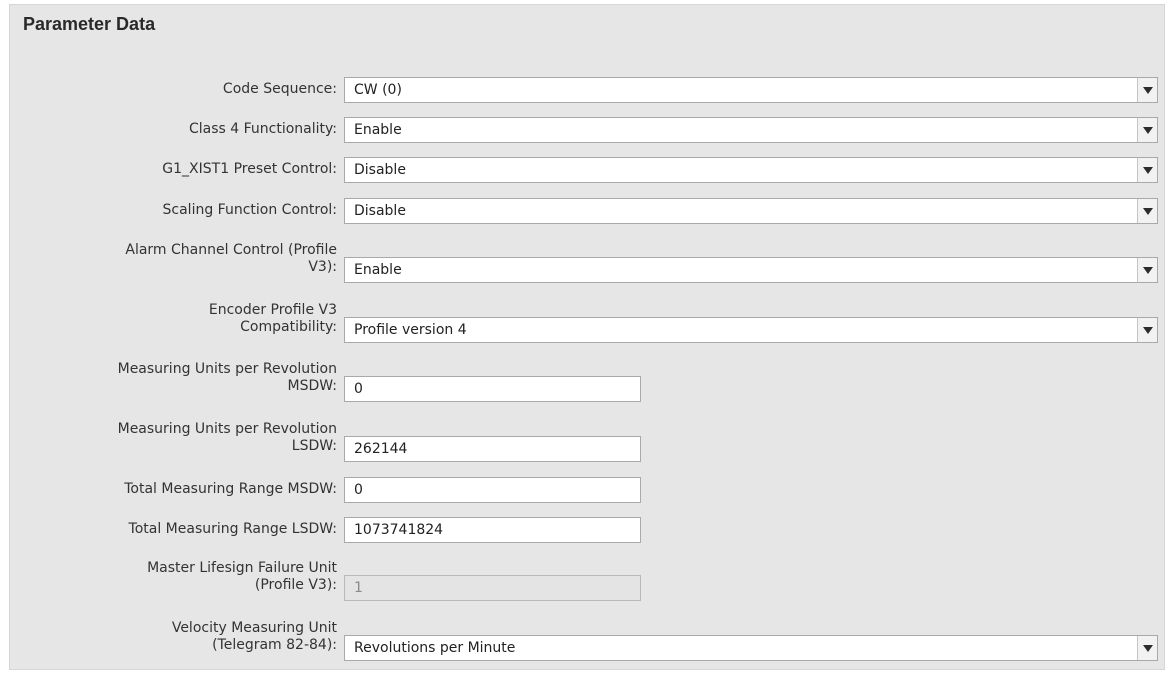  I want to click on velocity-unit-value: Revolutions per Minute, so click(435, 648).